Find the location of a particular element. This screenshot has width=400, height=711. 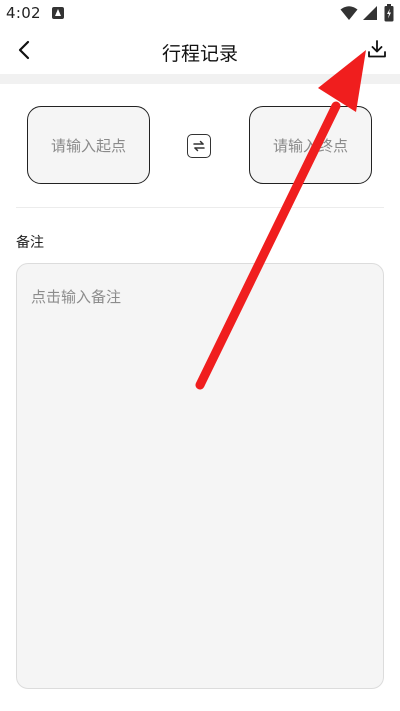

section-divider is located at coordinates (200, 207).